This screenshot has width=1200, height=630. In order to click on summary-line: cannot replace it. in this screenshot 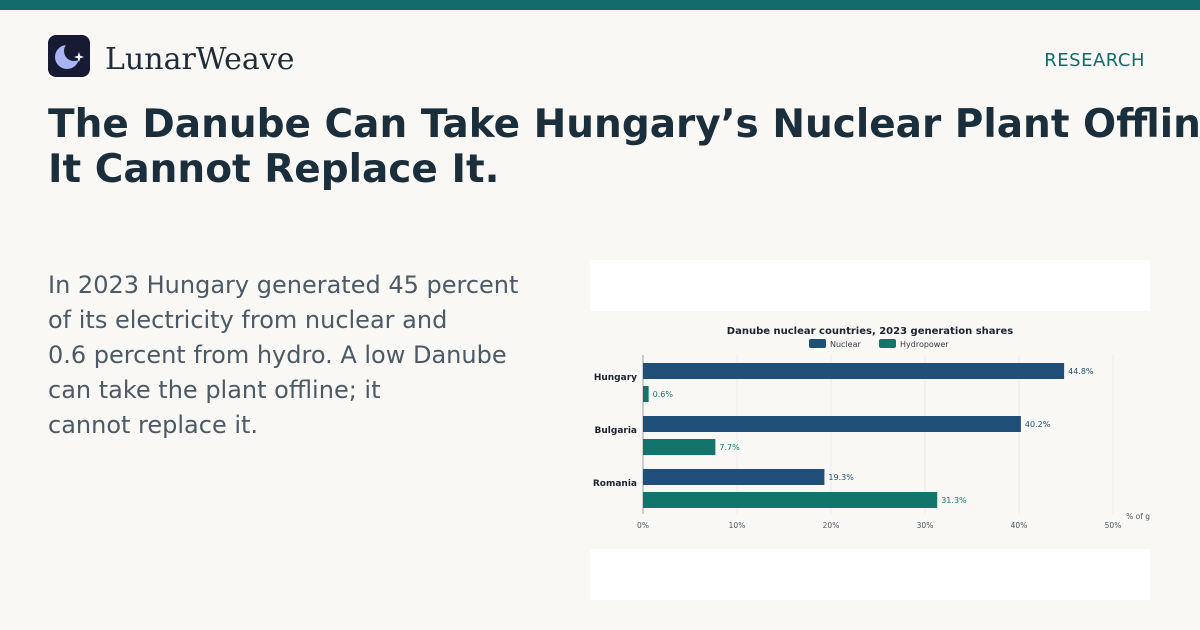, I will do `click(153, 425)`.